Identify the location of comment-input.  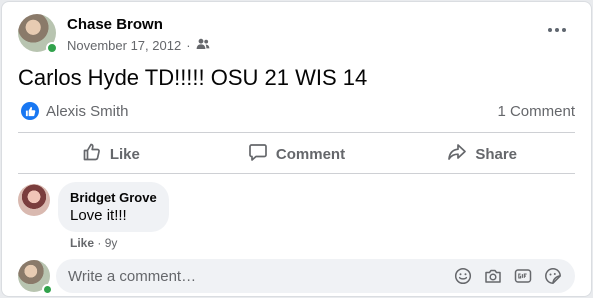
(260, 276).